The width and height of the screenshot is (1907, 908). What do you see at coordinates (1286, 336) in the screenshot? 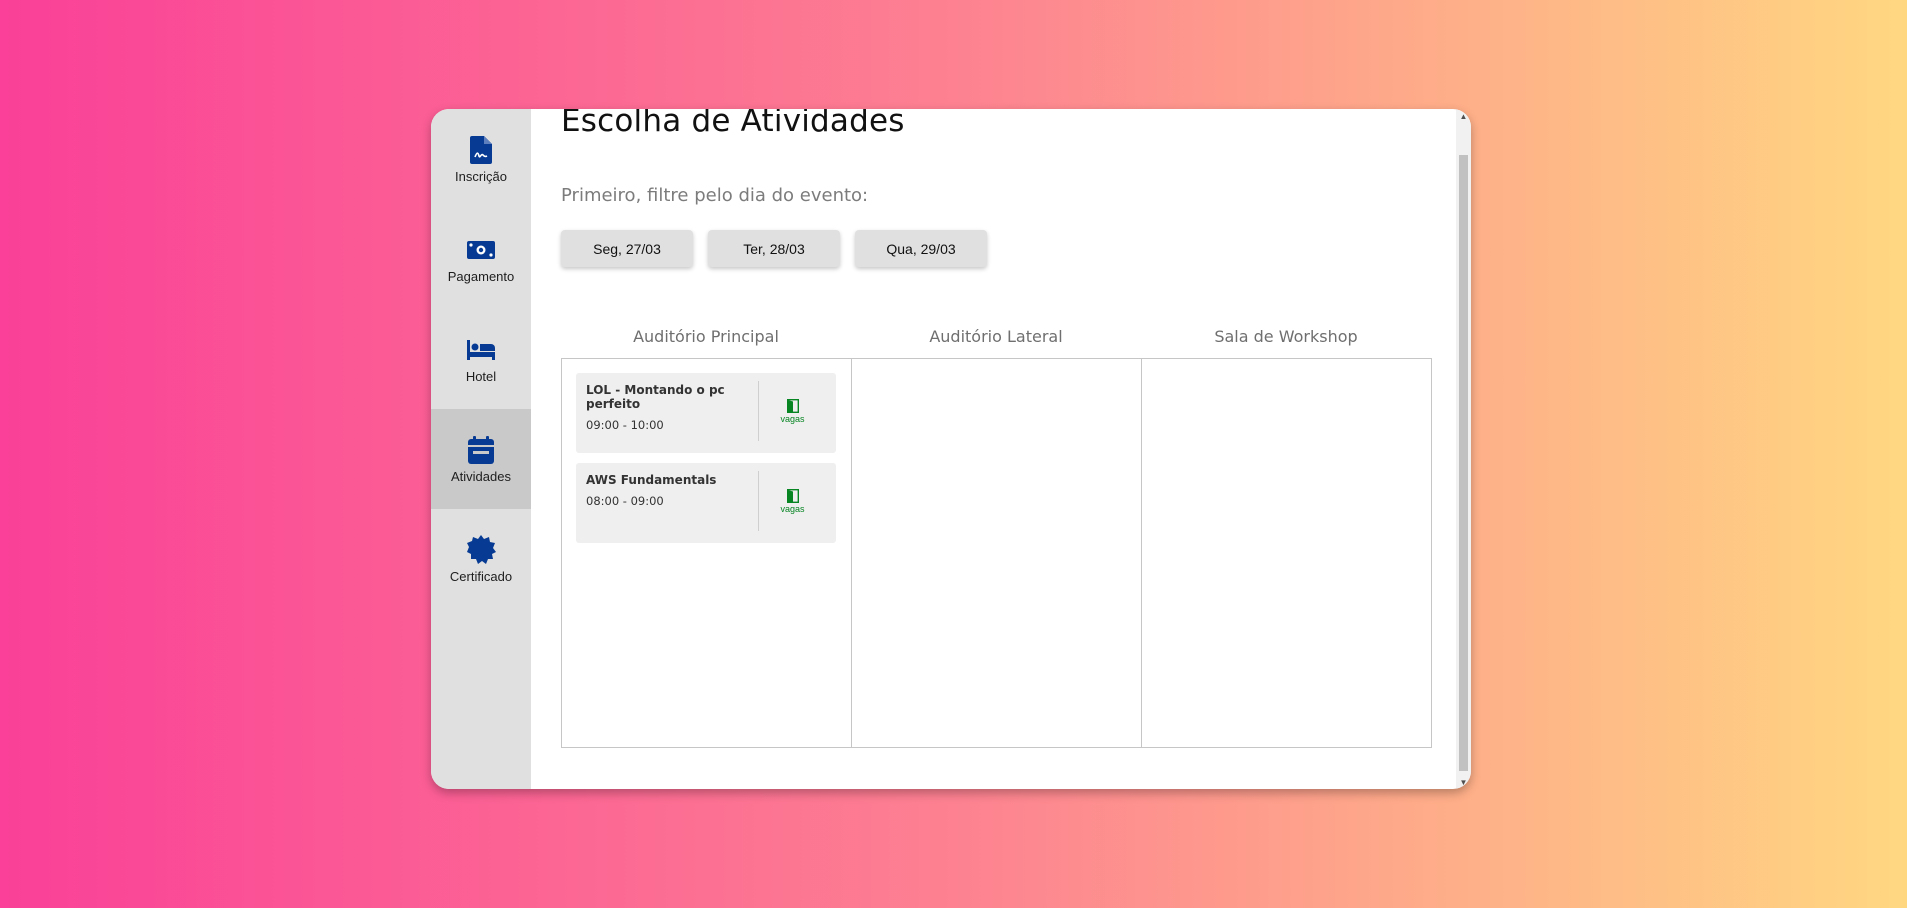
I see `room-title: Sala de Workshop` at bounding box center [1286, 336].